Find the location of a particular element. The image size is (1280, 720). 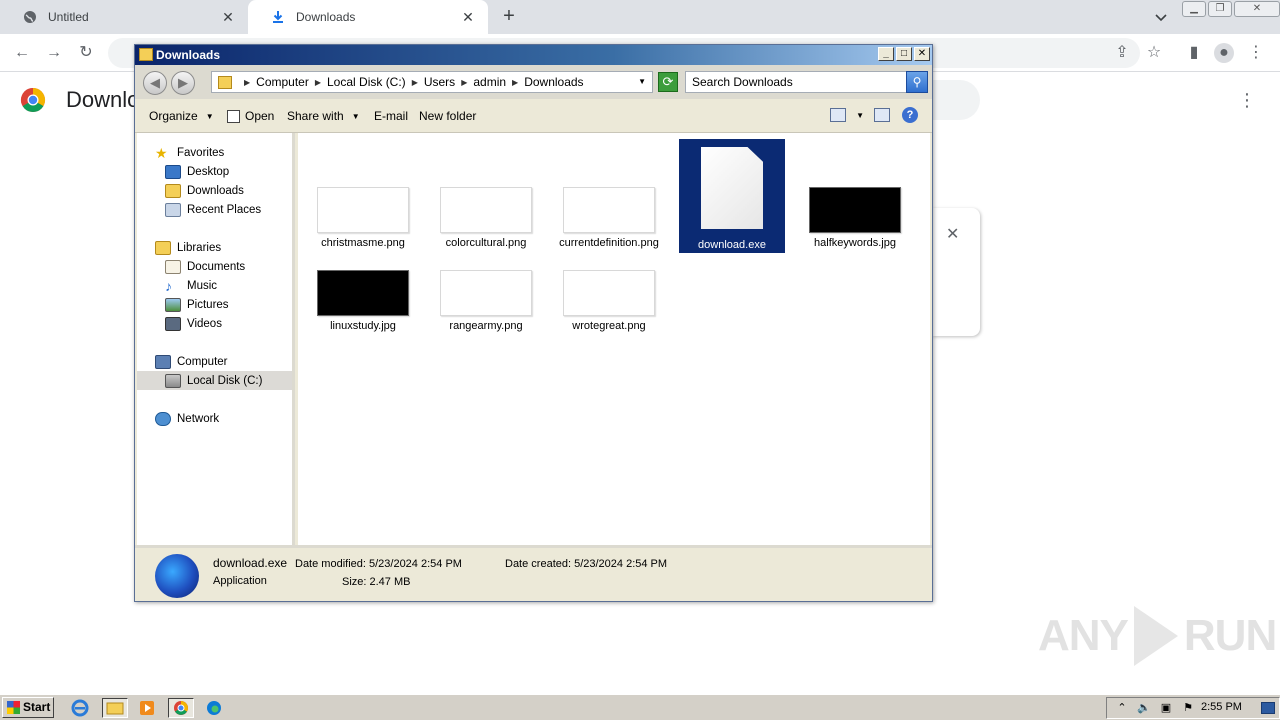

change-view-icon is located at coordinates (838, 115).